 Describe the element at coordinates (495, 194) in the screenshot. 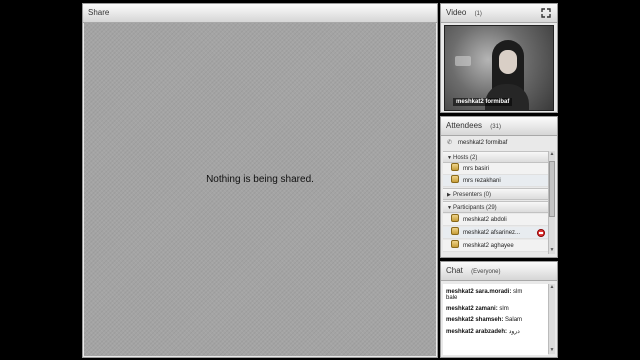

I see `group-presenters: ▶ Presenters (0)` at that location.